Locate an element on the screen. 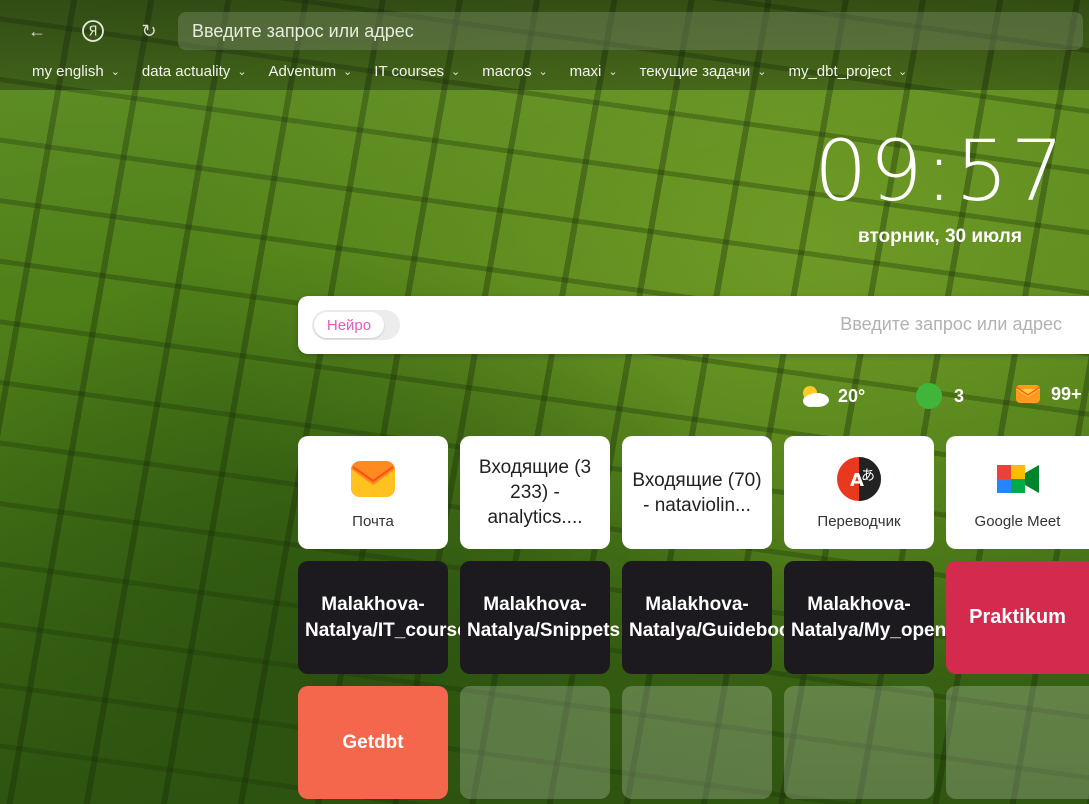 The height and width of the screenshot is (804, 1089). bookmark-folder-adventum: Adventum ⌄ is located at coordinates (311, 71).